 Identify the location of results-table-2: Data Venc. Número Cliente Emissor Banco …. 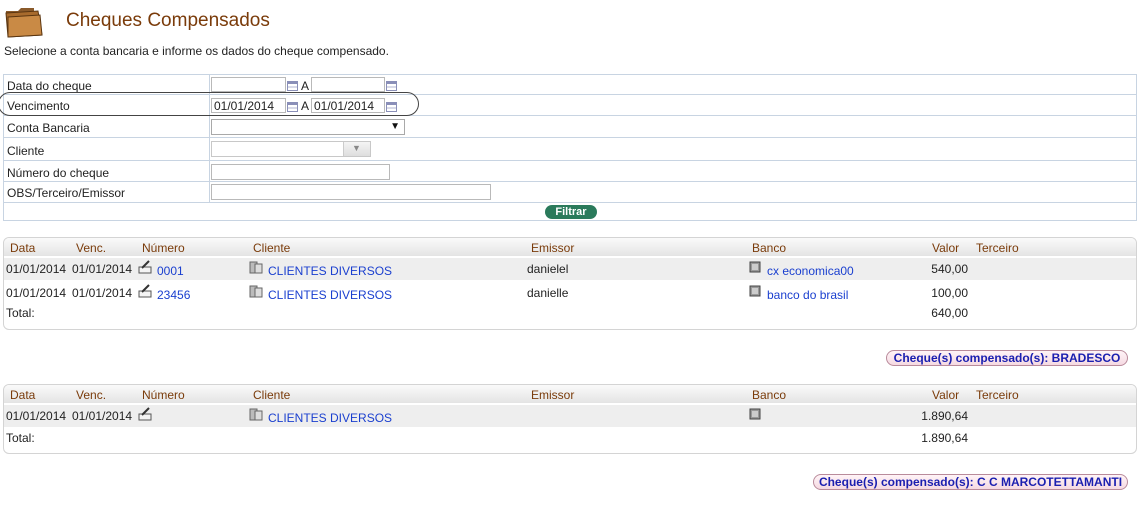
(570, 419).